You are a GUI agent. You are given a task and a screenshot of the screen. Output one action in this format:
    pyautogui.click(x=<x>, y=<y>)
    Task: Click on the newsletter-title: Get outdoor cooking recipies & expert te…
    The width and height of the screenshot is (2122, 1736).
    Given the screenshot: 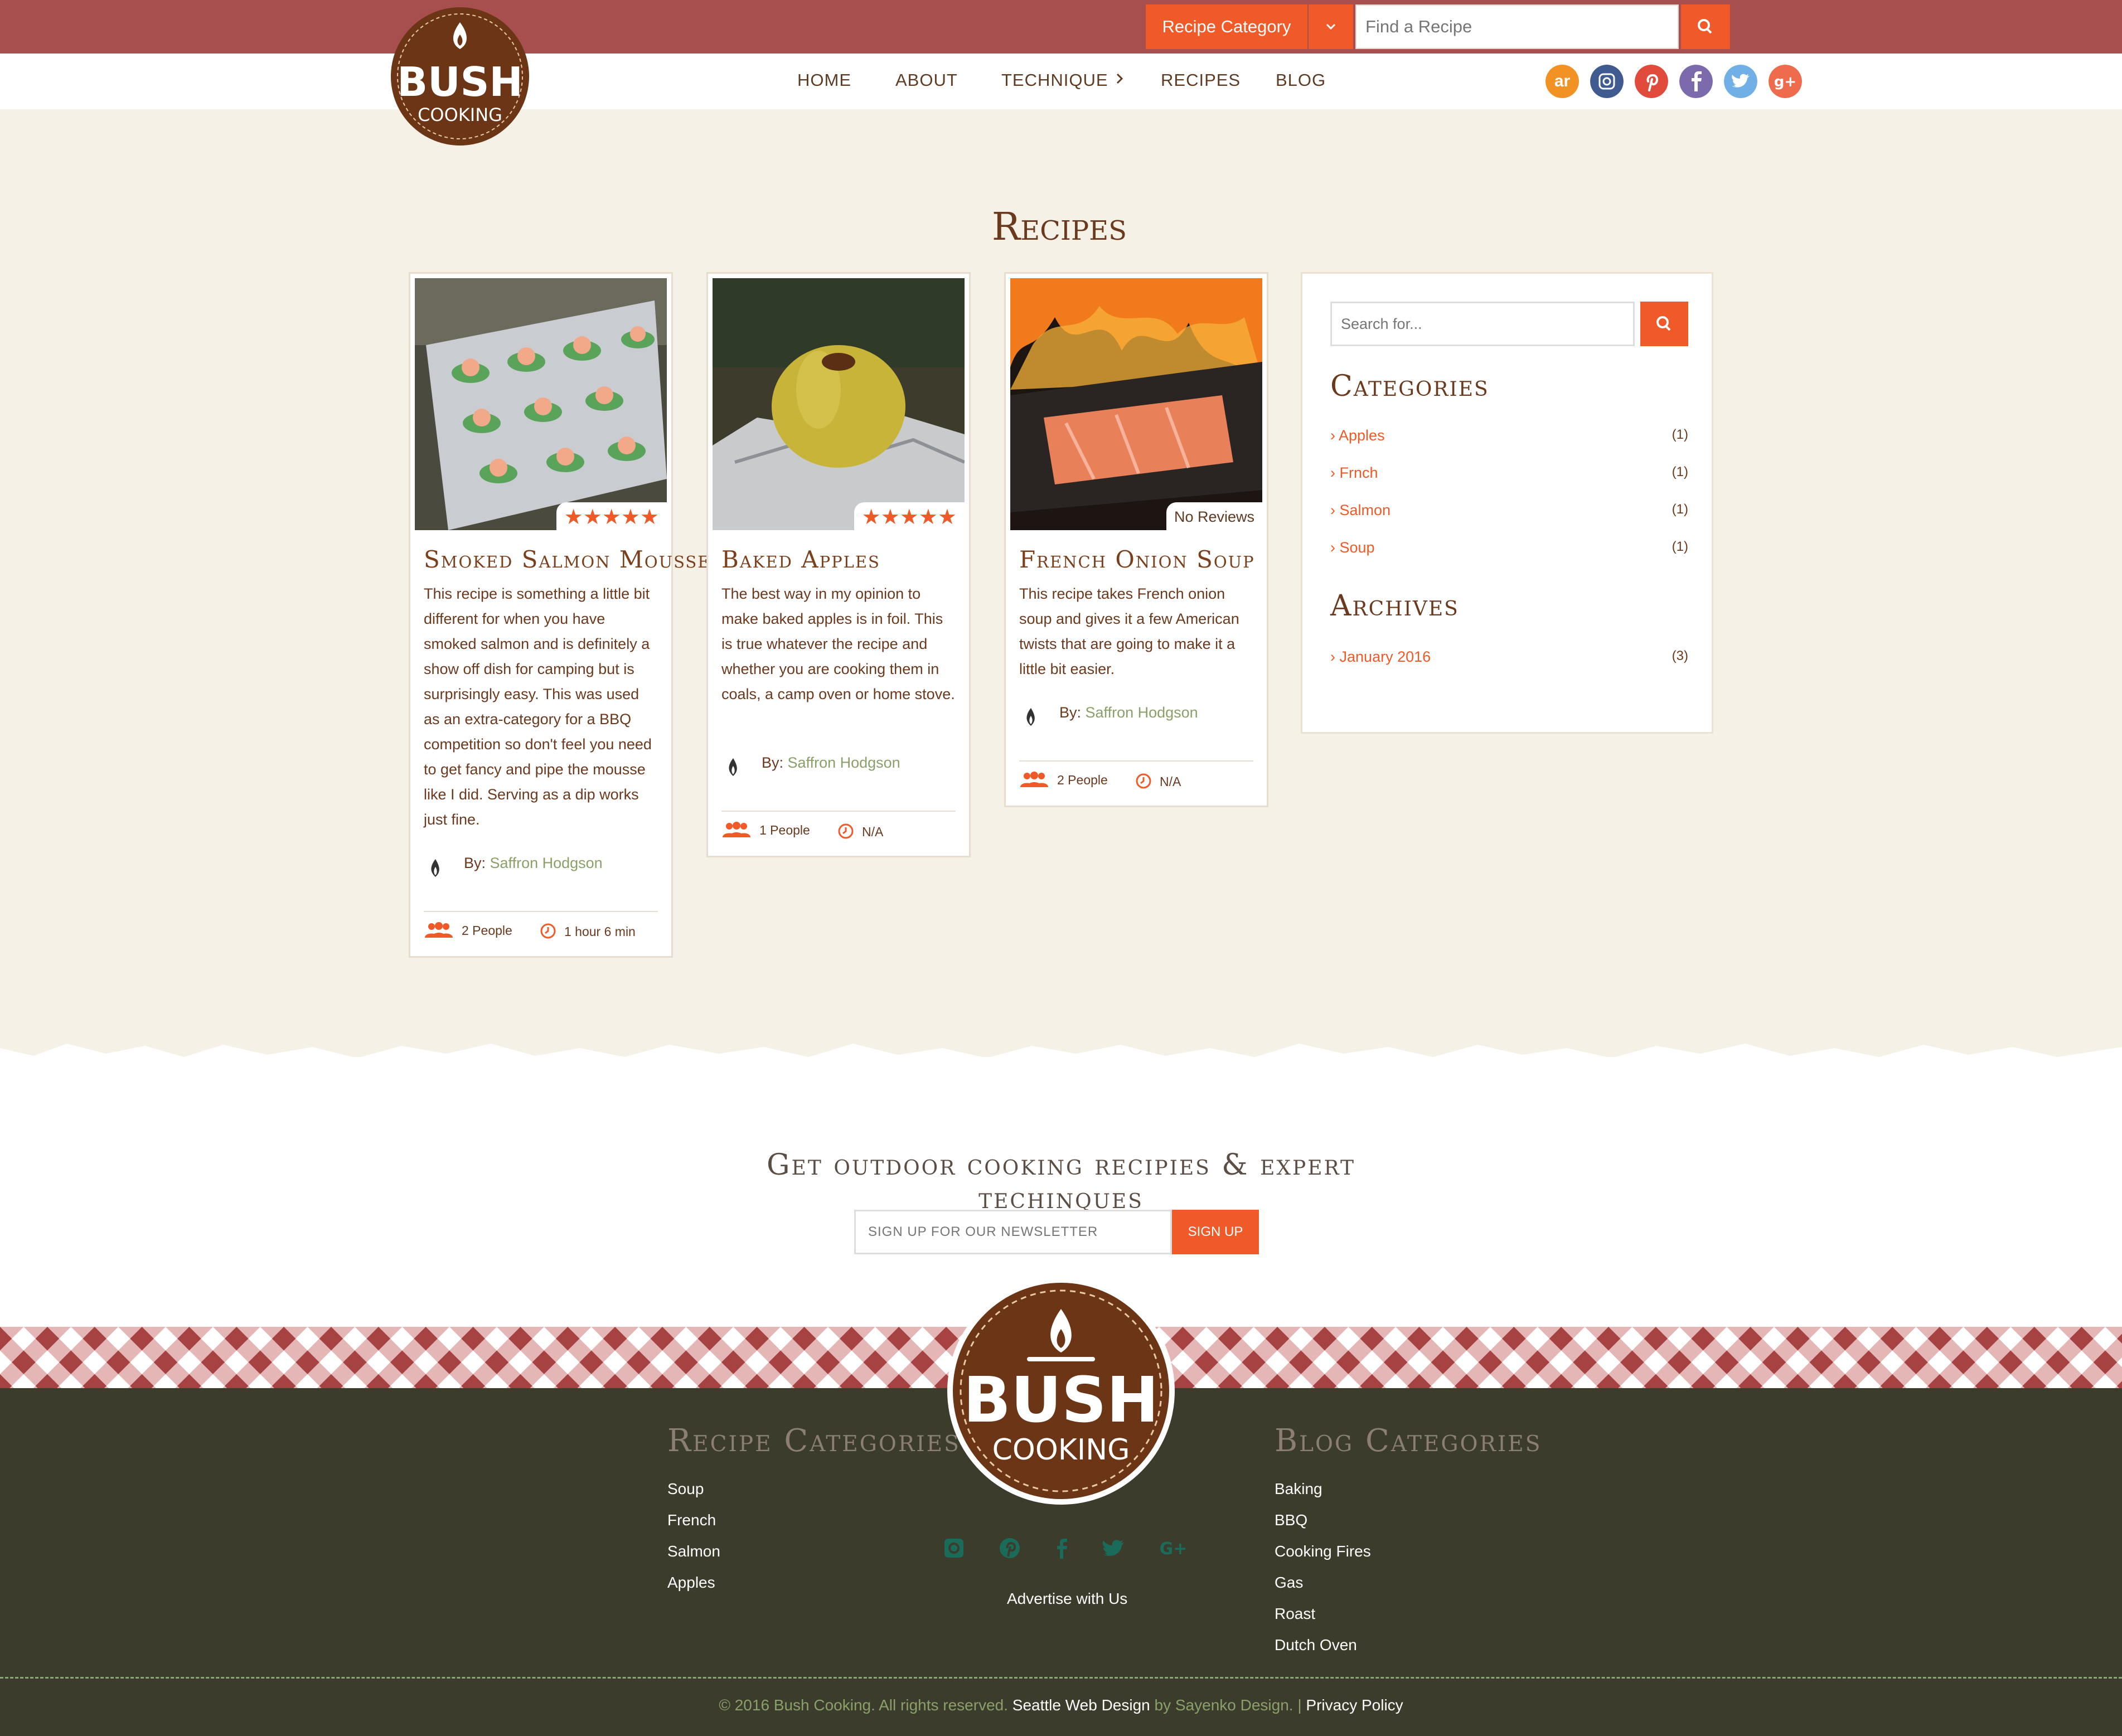 What is the action you would take?
    pyautogui.click(x=1061, y=1181)
    